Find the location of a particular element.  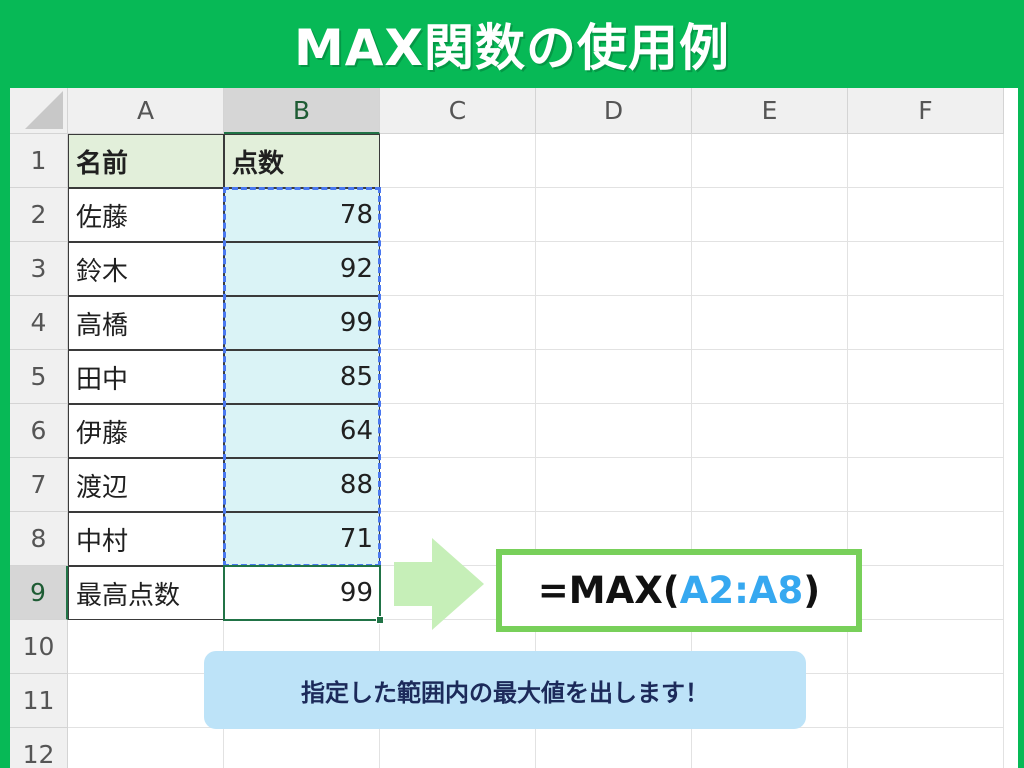

row-header-11: 11 is located at coordinates (39, 701).